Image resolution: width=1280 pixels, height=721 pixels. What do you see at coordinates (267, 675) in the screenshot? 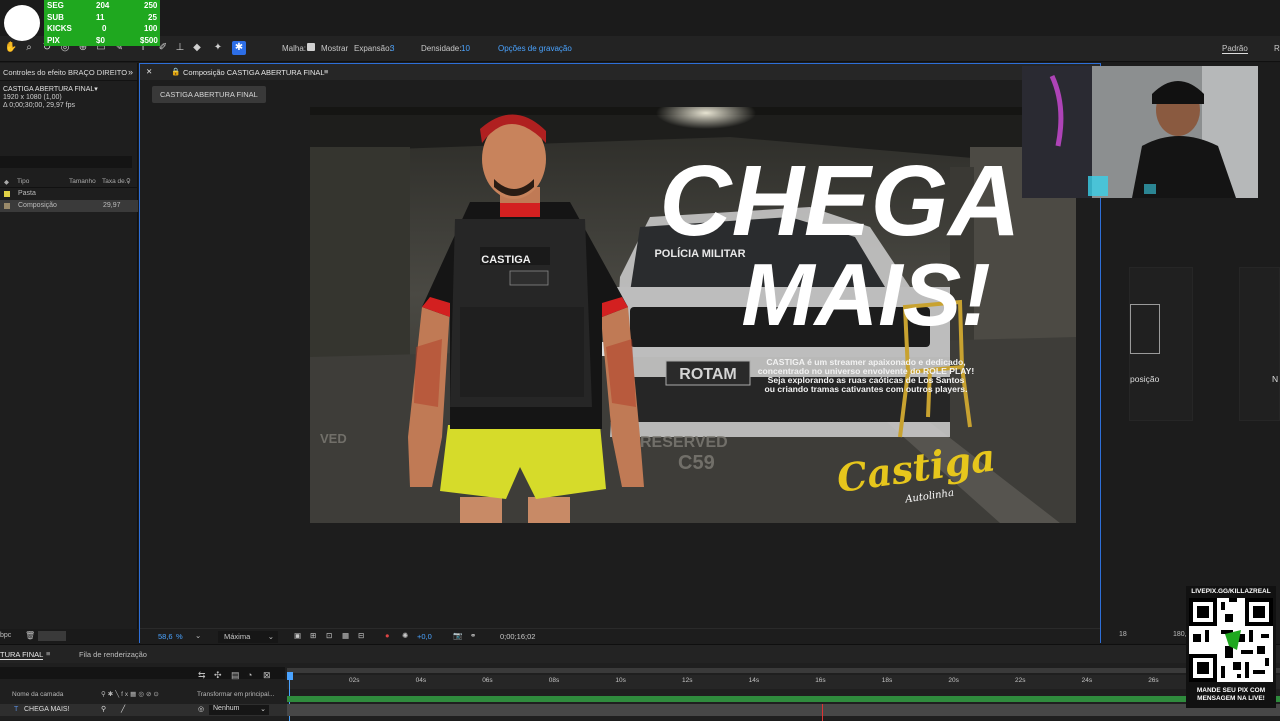
I see `draft-3d-icon: ⊠` at bounding box center [267, 675].